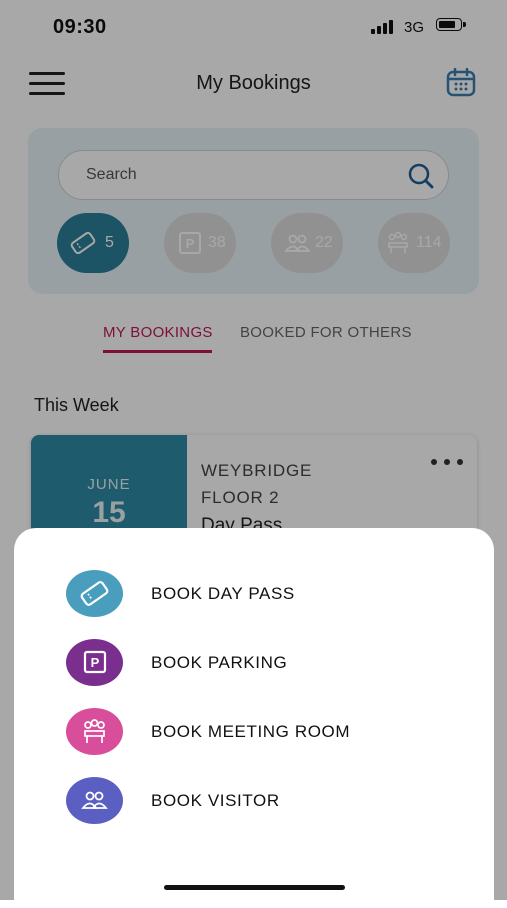 This screenshot has height=908, width=507. I want to click on book-day-pass-button: BOOK DAY PASS, so click(256, 594).